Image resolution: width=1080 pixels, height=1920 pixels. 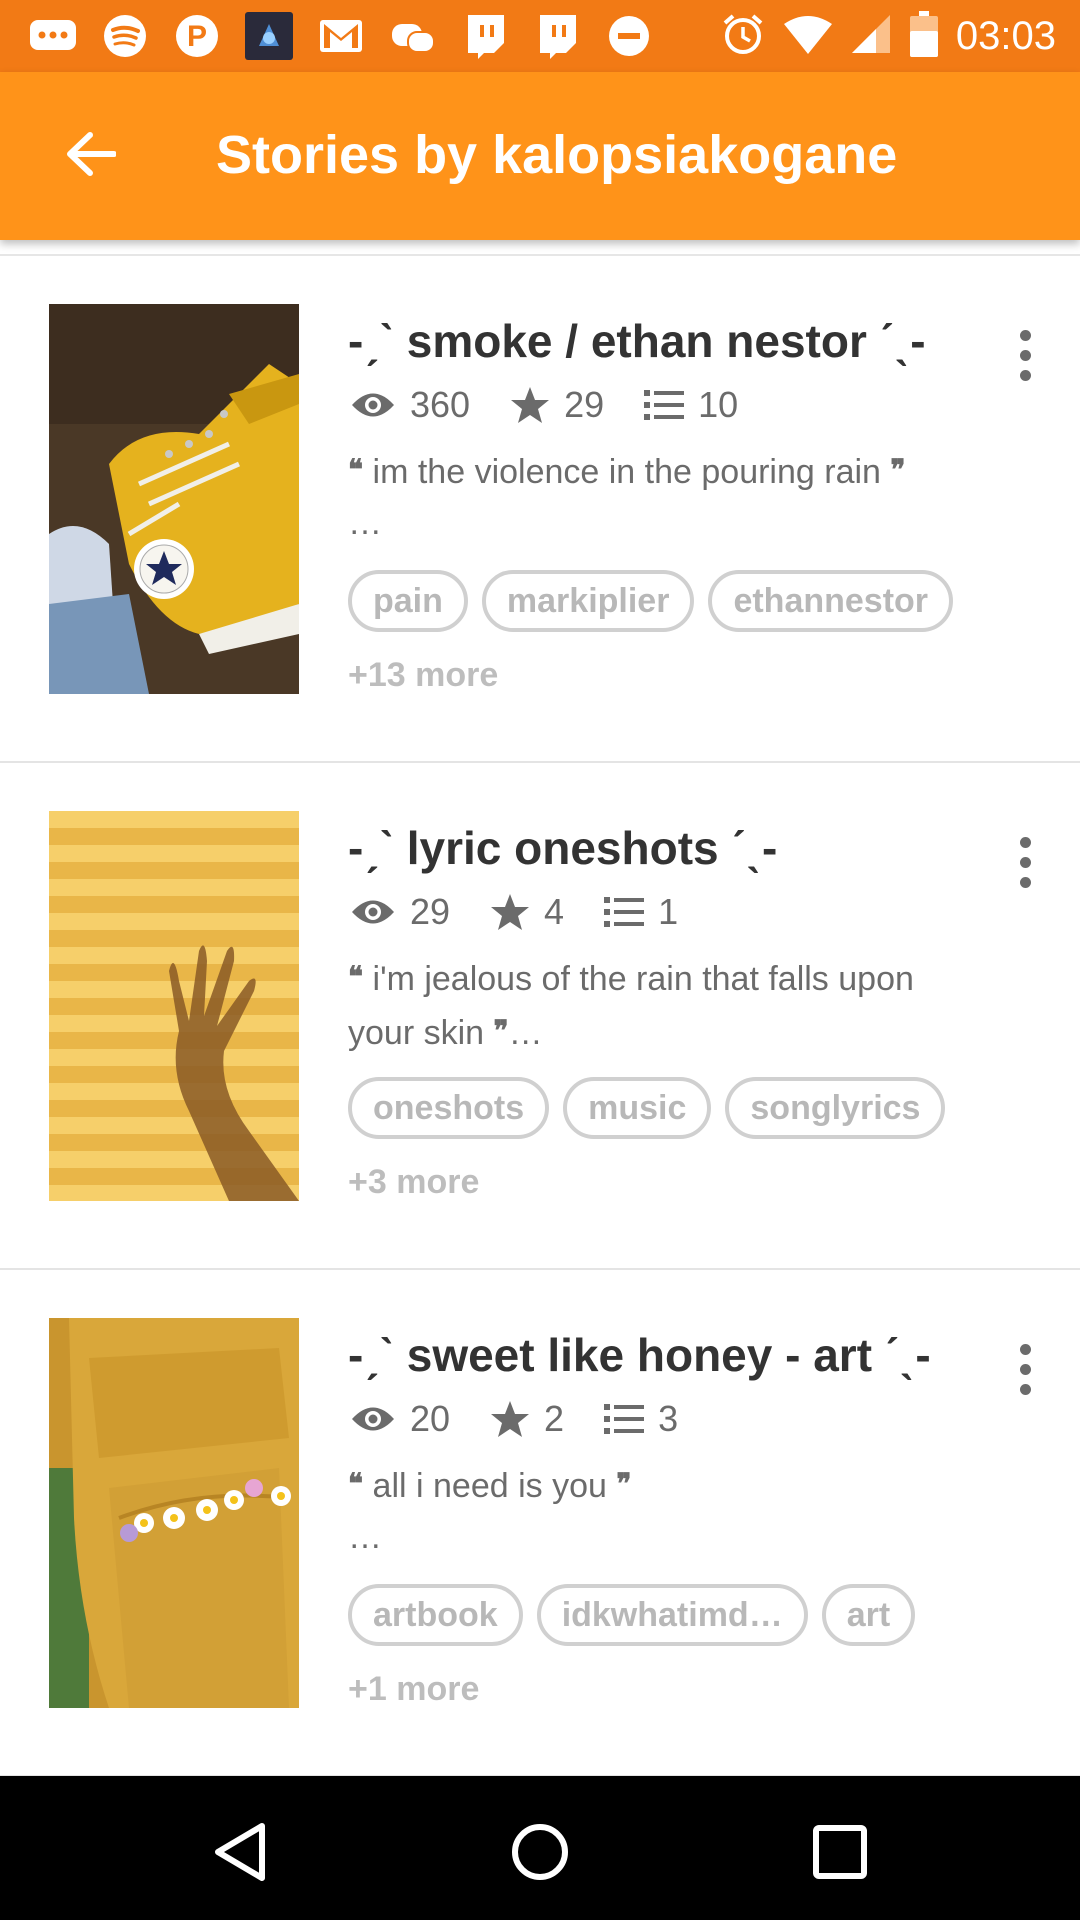 I want to click on story-title: -ˏˋ lyric oneshots ˊˎ-, so click(x=562, y=848).